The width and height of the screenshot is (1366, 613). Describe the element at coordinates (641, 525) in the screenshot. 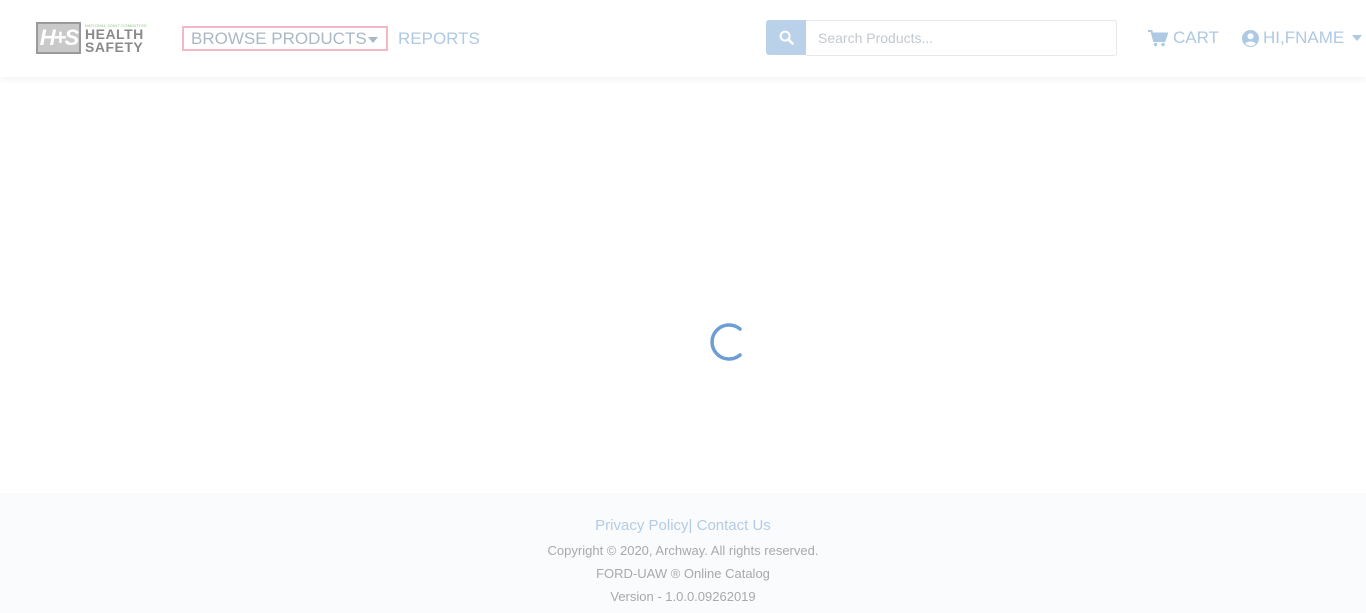

I see `privacy-policy-link: Privacy Policy` at that location.